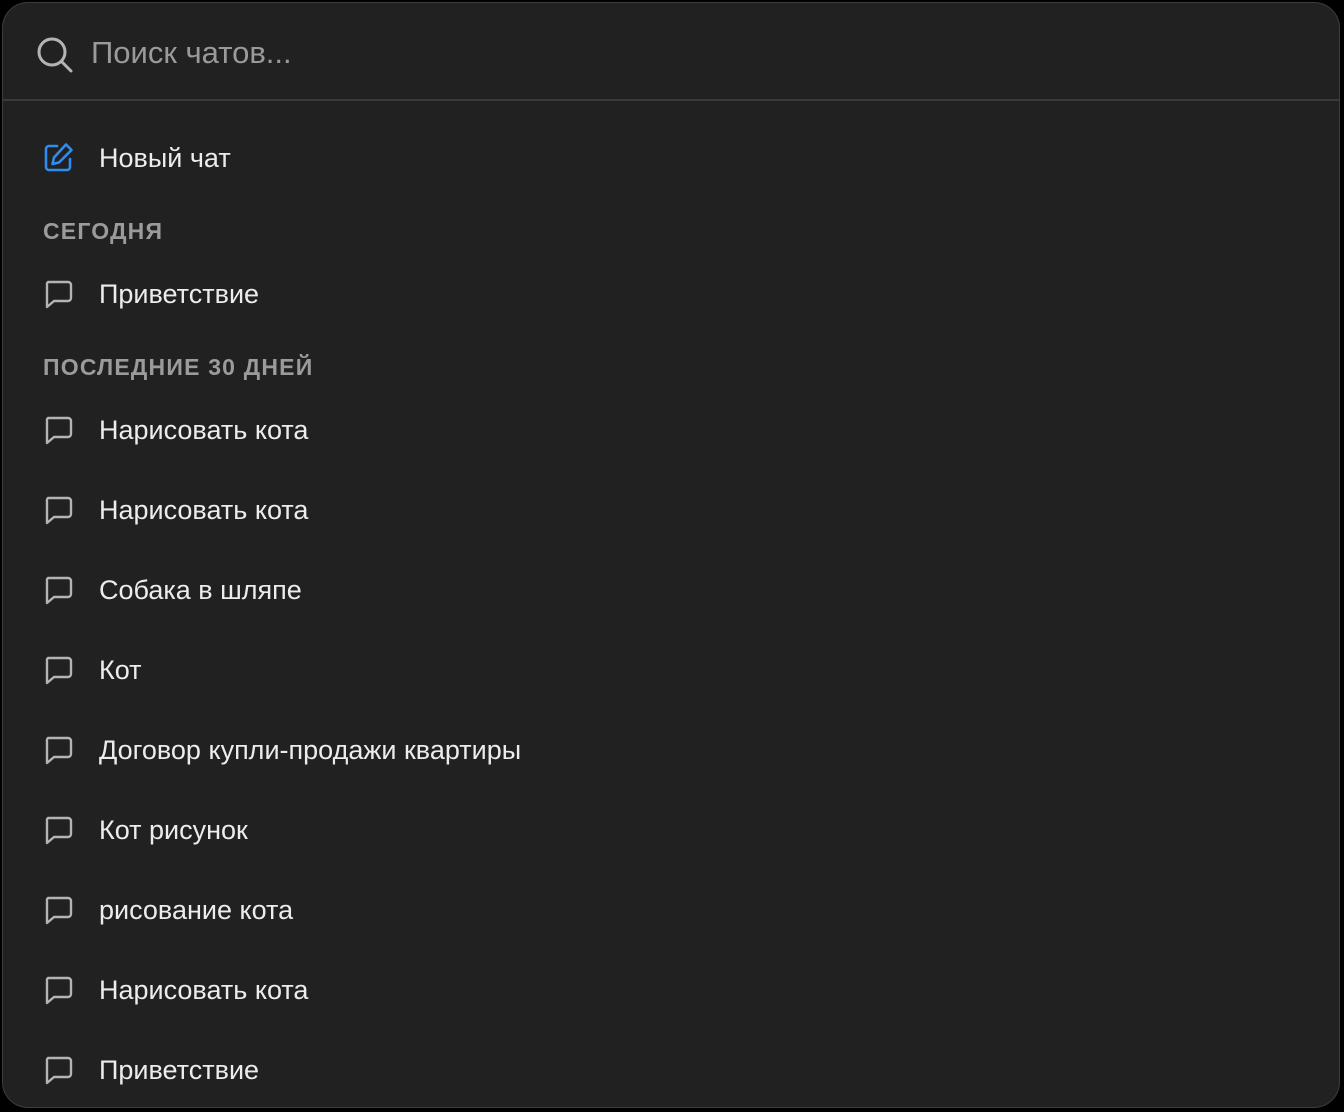 The image size is (1344, 1112). I want to click on search-bar, so click(671, 52).